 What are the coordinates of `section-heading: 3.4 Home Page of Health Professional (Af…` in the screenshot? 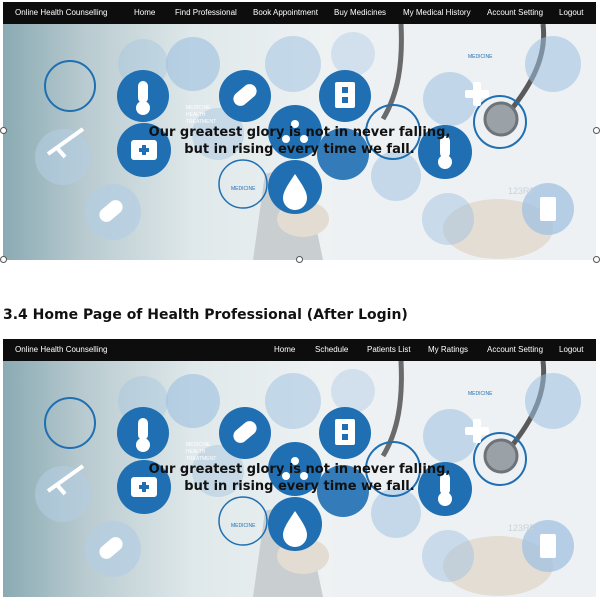 It's located at (205, 315).